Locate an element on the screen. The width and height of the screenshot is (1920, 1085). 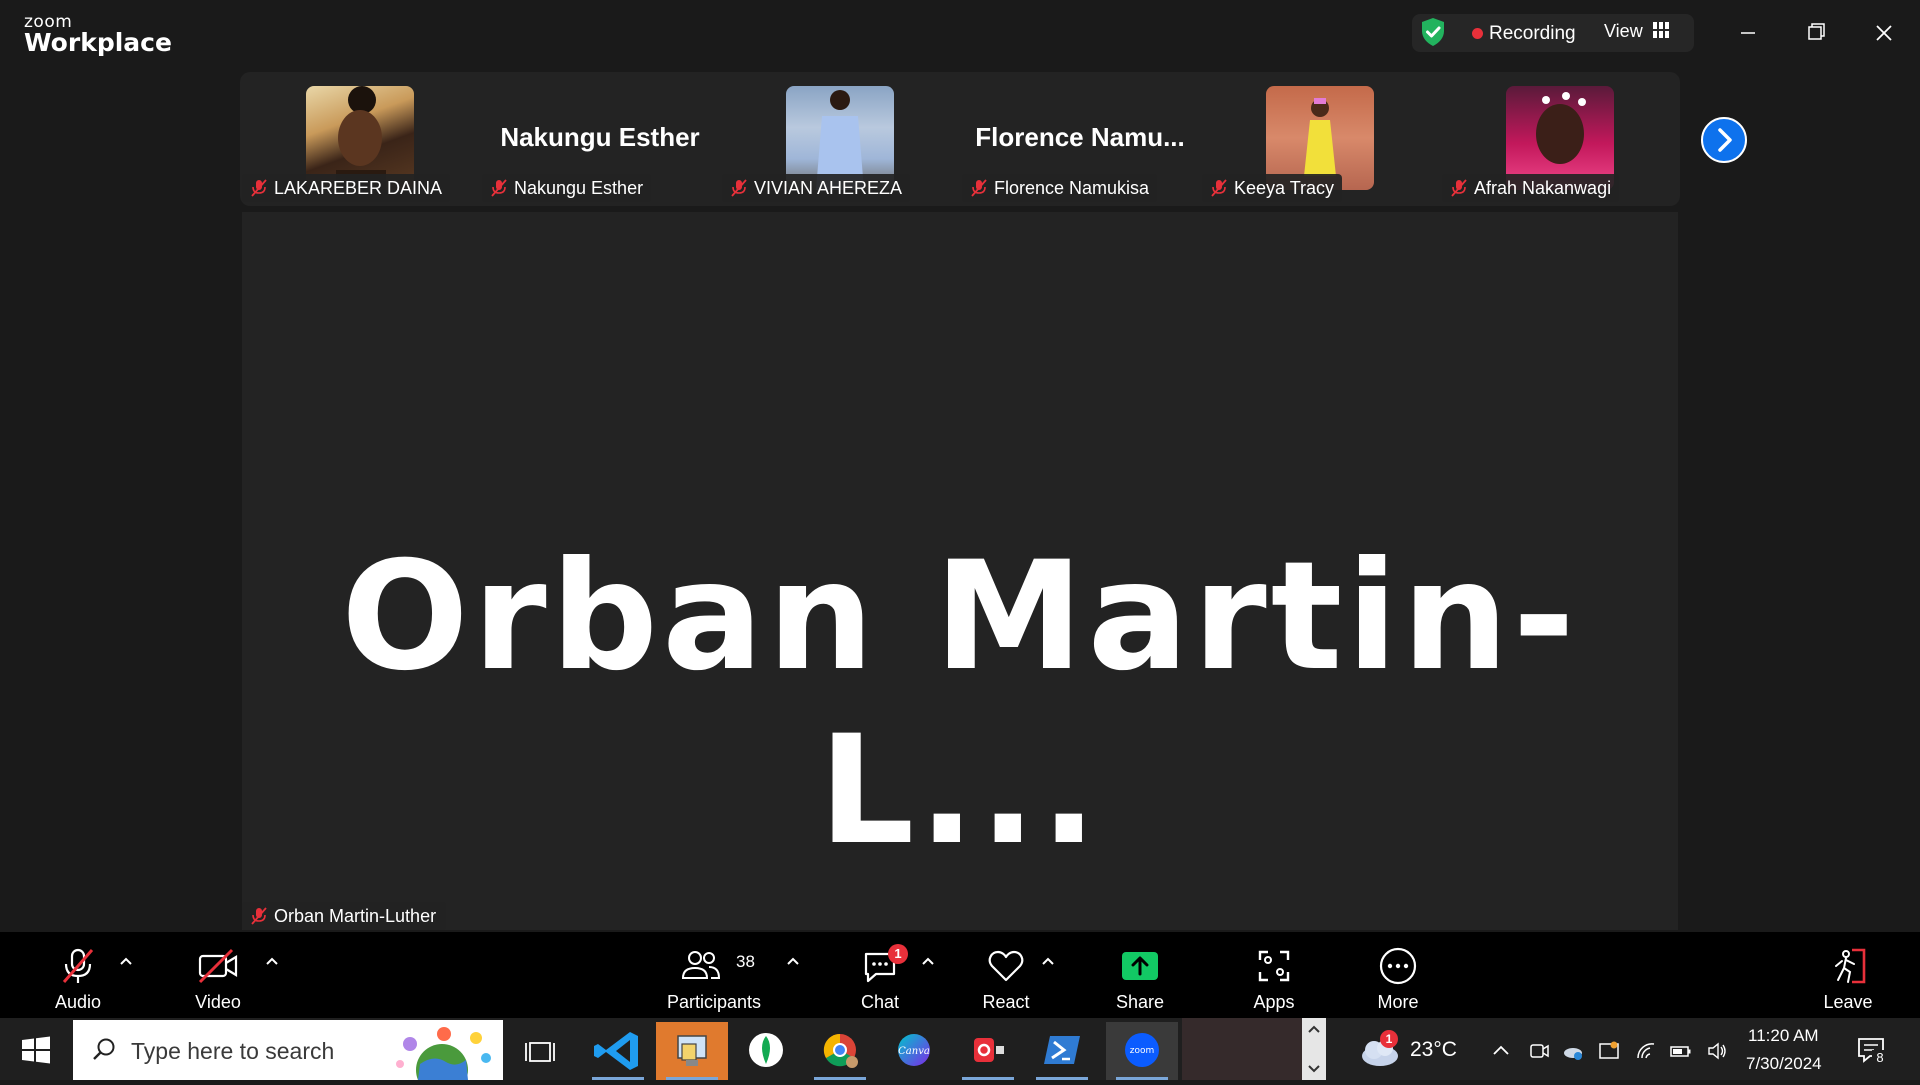
chat-button: Chat is located at coordinates (880, 977).